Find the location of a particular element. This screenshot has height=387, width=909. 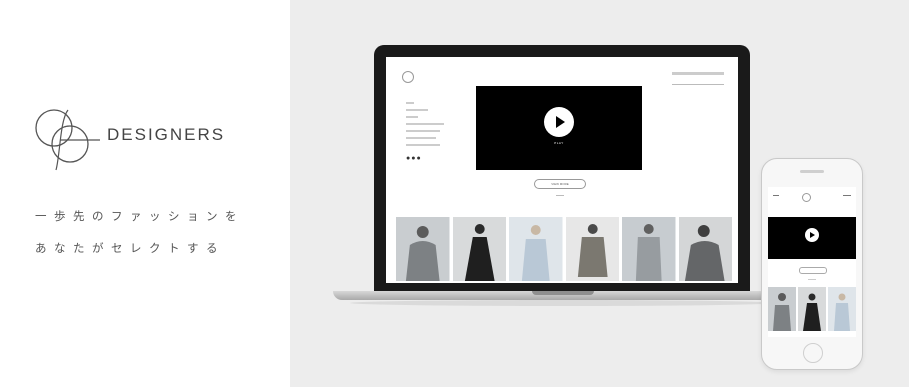

menu-icon is located at coordinates (776, 195).